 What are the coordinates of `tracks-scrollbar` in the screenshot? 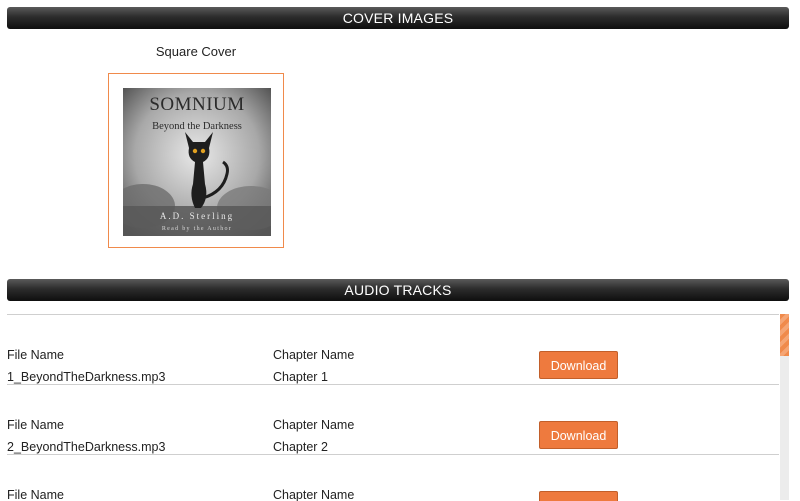 It's located at (784, 407).